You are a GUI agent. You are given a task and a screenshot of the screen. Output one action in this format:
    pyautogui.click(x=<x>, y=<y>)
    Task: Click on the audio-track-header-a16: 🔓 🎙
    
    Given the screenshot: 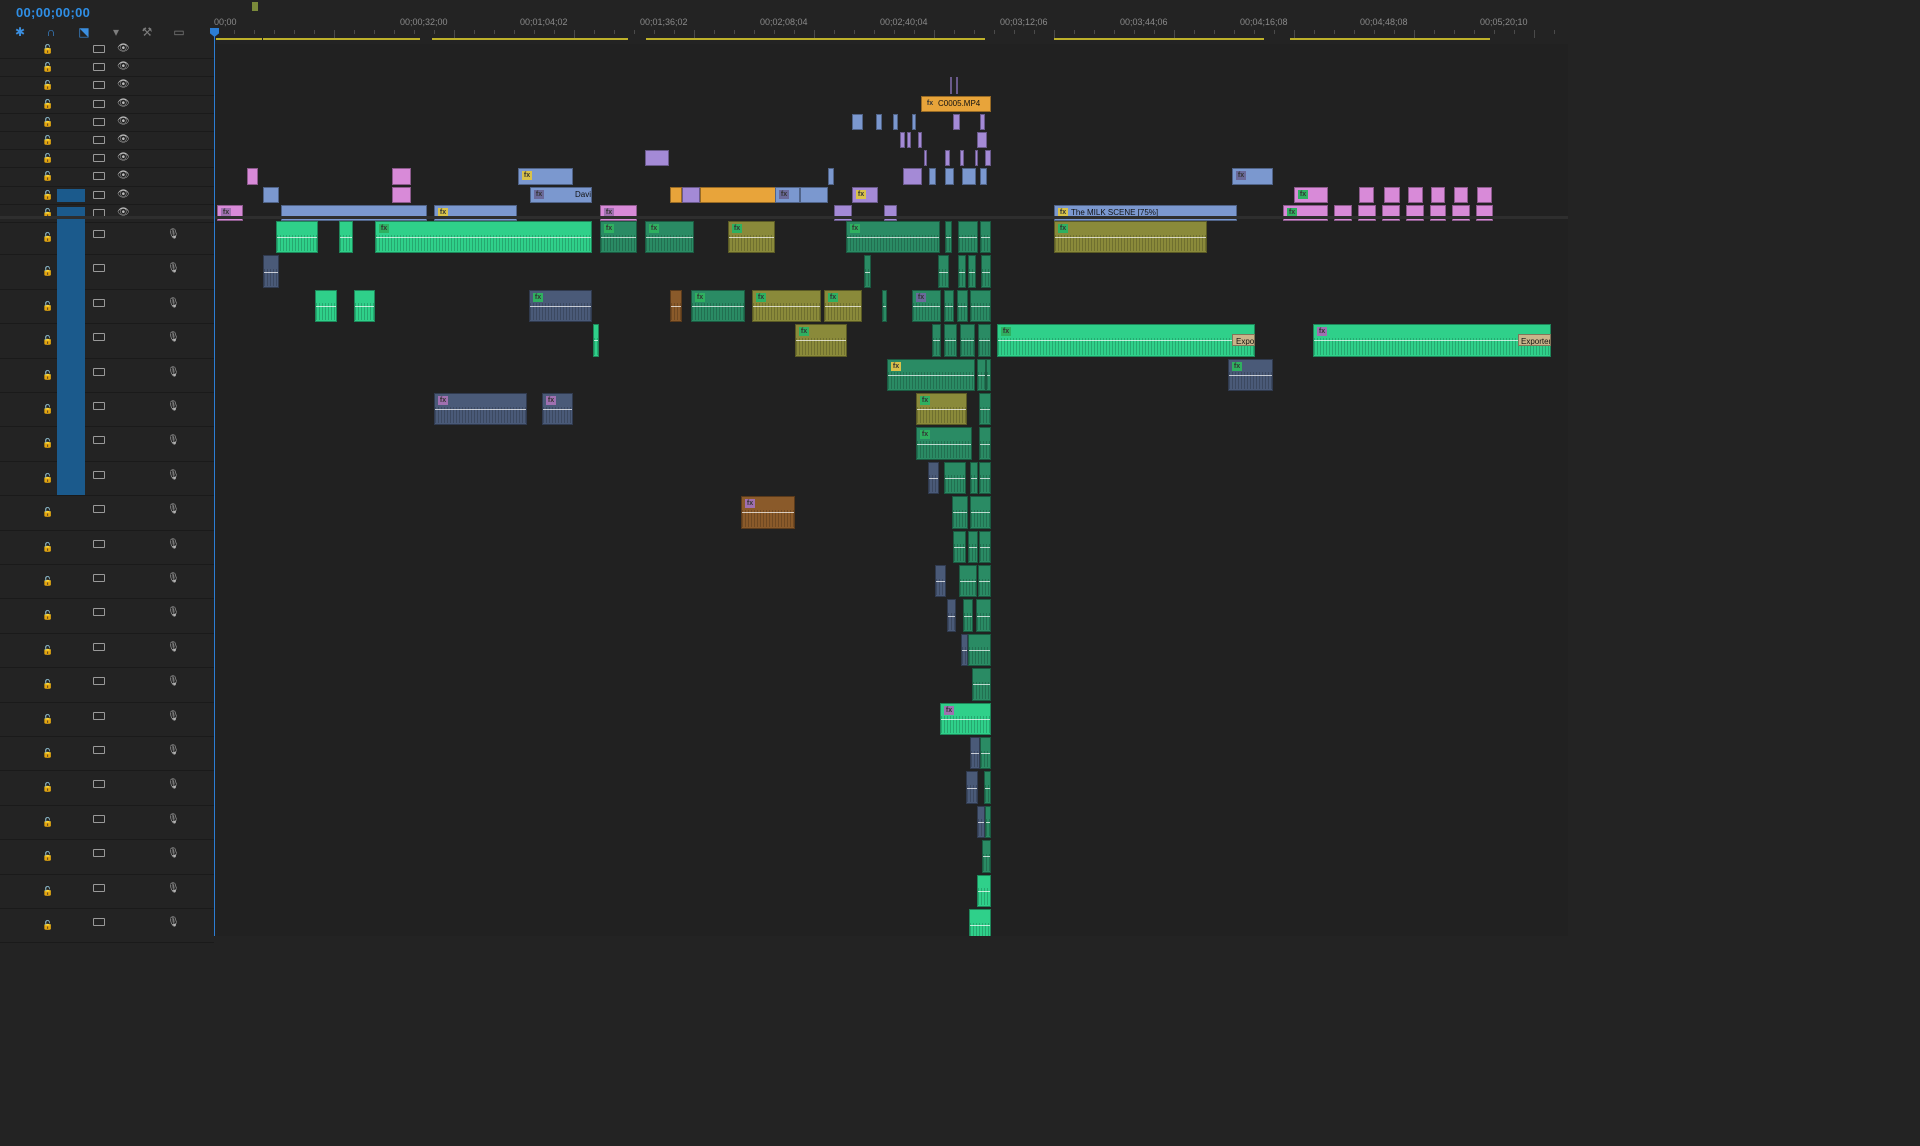 What is the action you would take?
    pyautogui.click(x=107, y=754)
    